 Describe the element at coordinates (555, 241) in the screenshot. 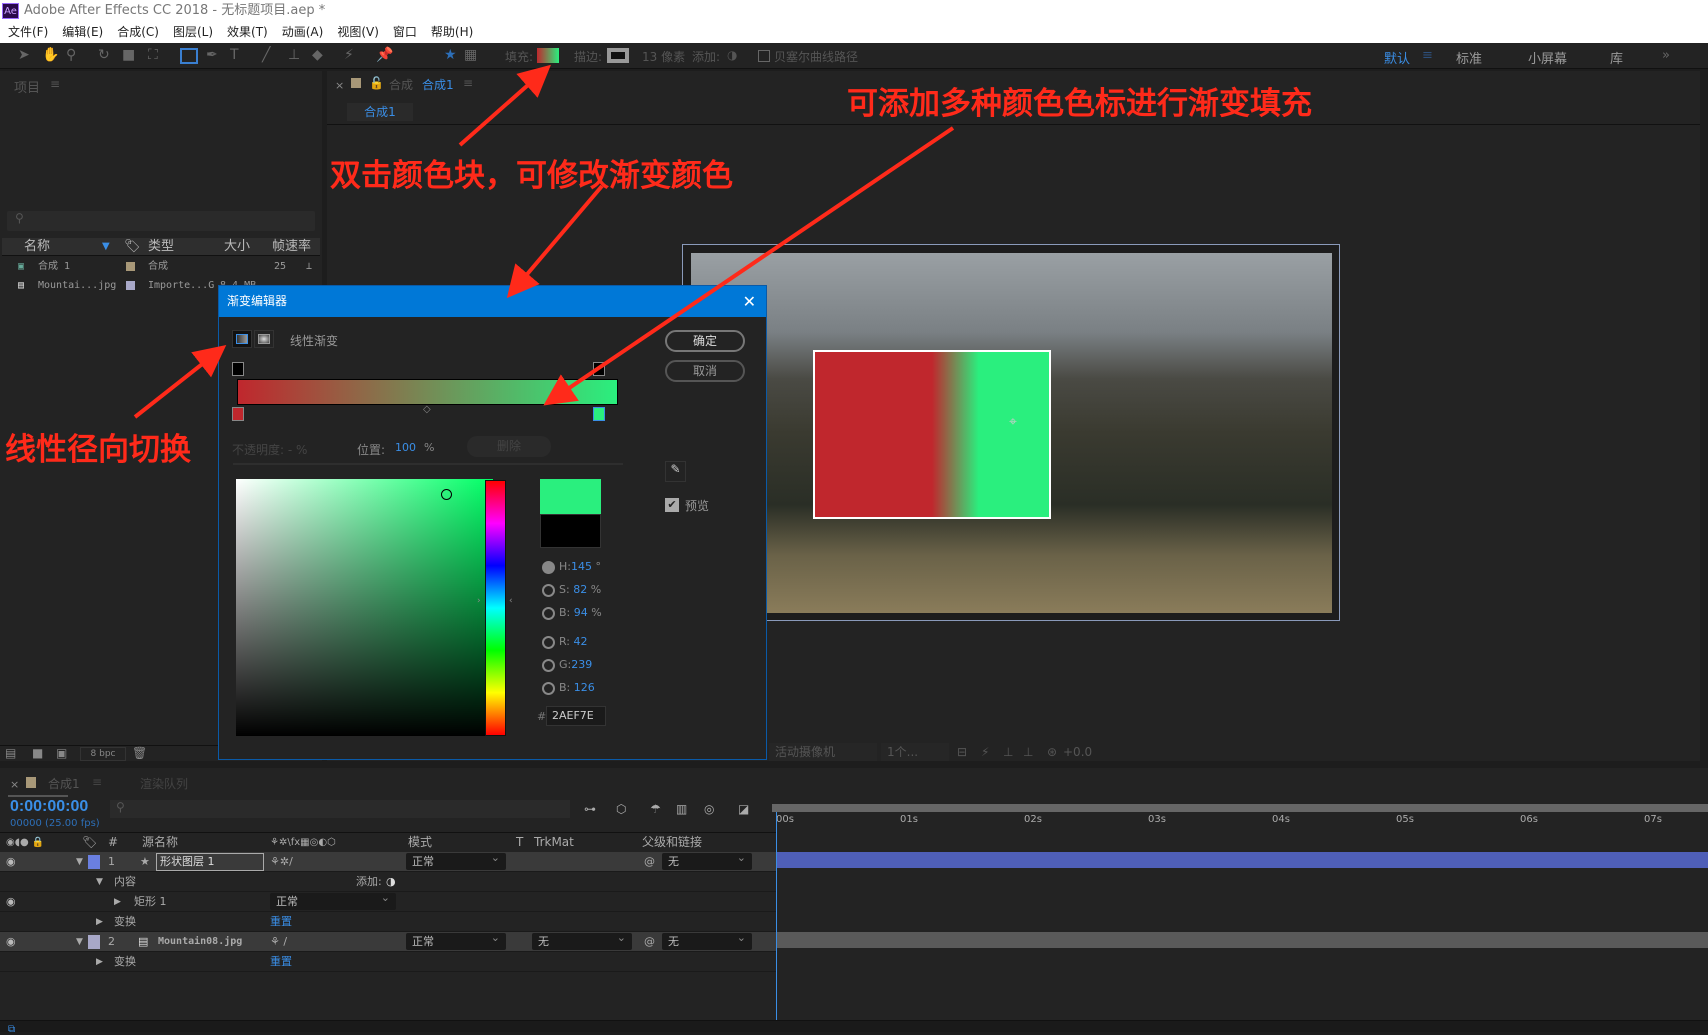

I see `arrow-to-gradient-bar` at that location.